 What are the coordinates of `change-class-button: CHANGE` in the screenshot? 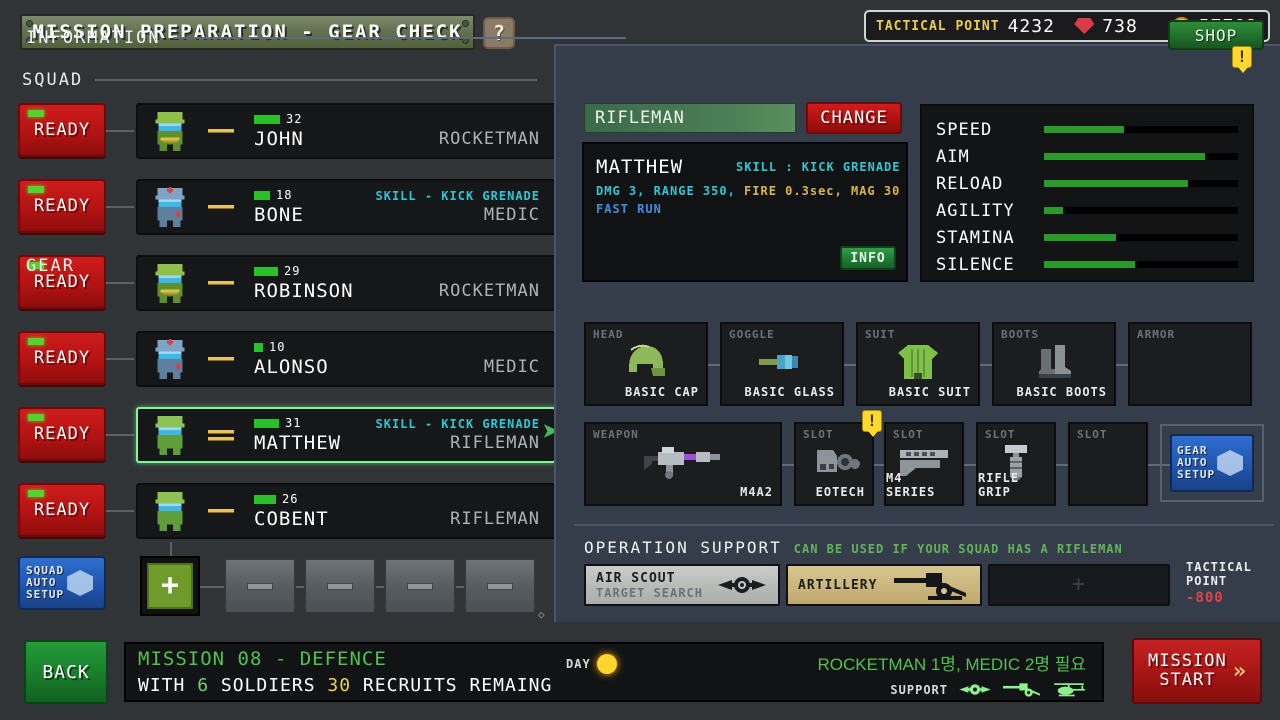 It's located at (854, 118).